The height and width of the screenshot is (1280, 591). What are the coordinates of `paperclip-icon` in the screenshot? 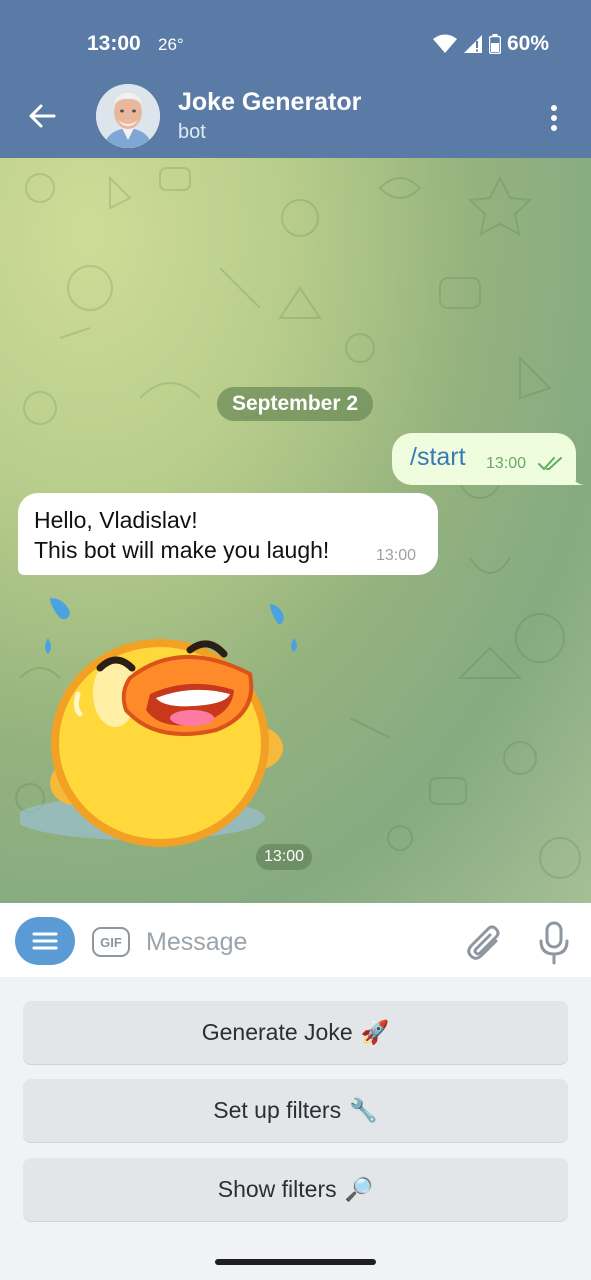 It's located at (482, 943).